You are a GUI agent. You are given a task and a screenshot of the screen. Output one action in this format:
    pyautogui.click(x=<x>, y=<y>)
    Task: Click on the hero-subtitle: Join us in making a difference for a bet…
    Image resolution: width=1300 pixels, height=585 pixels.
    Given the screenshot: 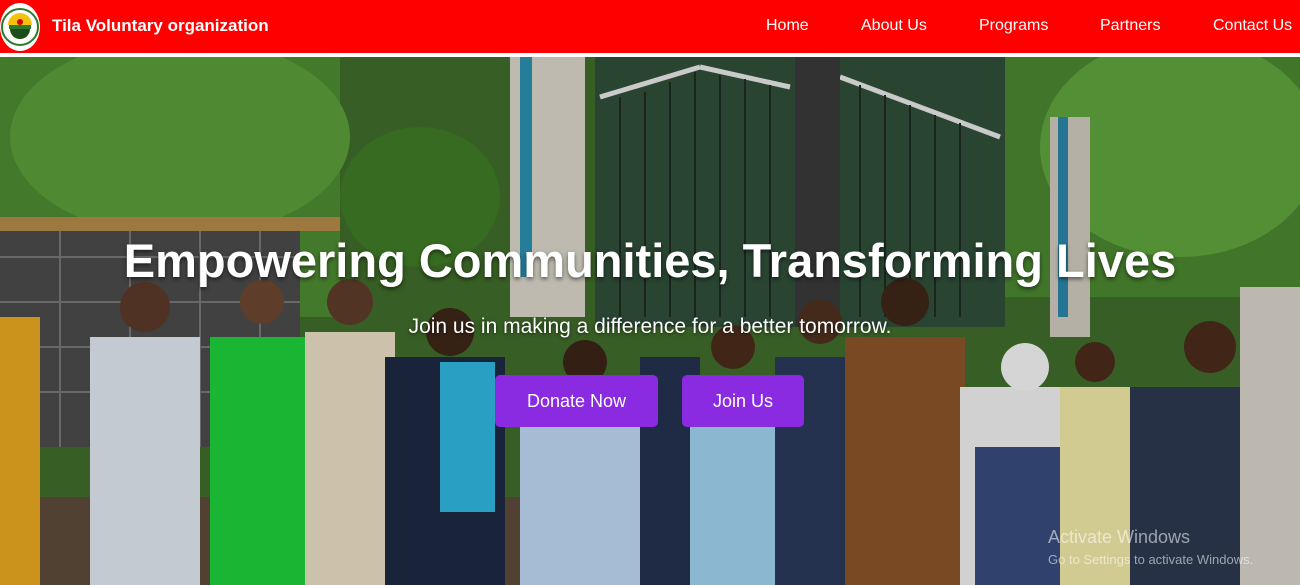 What is the action you would take?
    pyautogui.click(x=650, y=326)
    